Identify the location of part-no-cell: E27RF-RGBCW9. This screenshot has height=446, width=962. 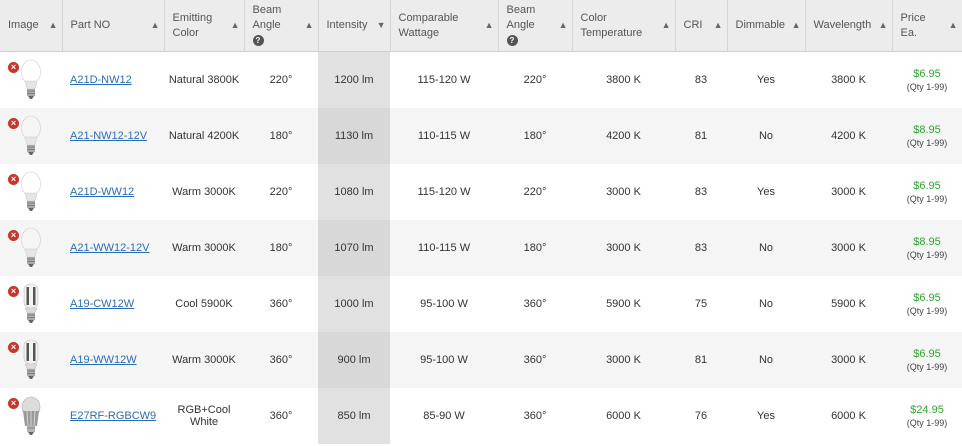
(113, 416).